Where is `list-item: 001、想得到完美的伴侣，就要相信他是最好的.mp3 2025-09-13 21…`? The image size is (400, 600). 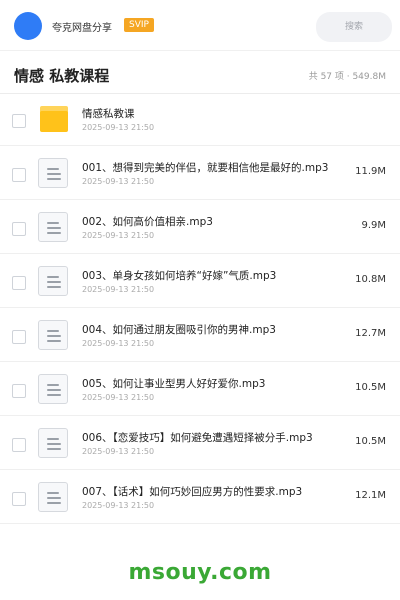
list-item: 001、想得到完美的伴侣，就要相信他是最好的.mp3 2025-09-13 21… is located at coordinates (200, 173).